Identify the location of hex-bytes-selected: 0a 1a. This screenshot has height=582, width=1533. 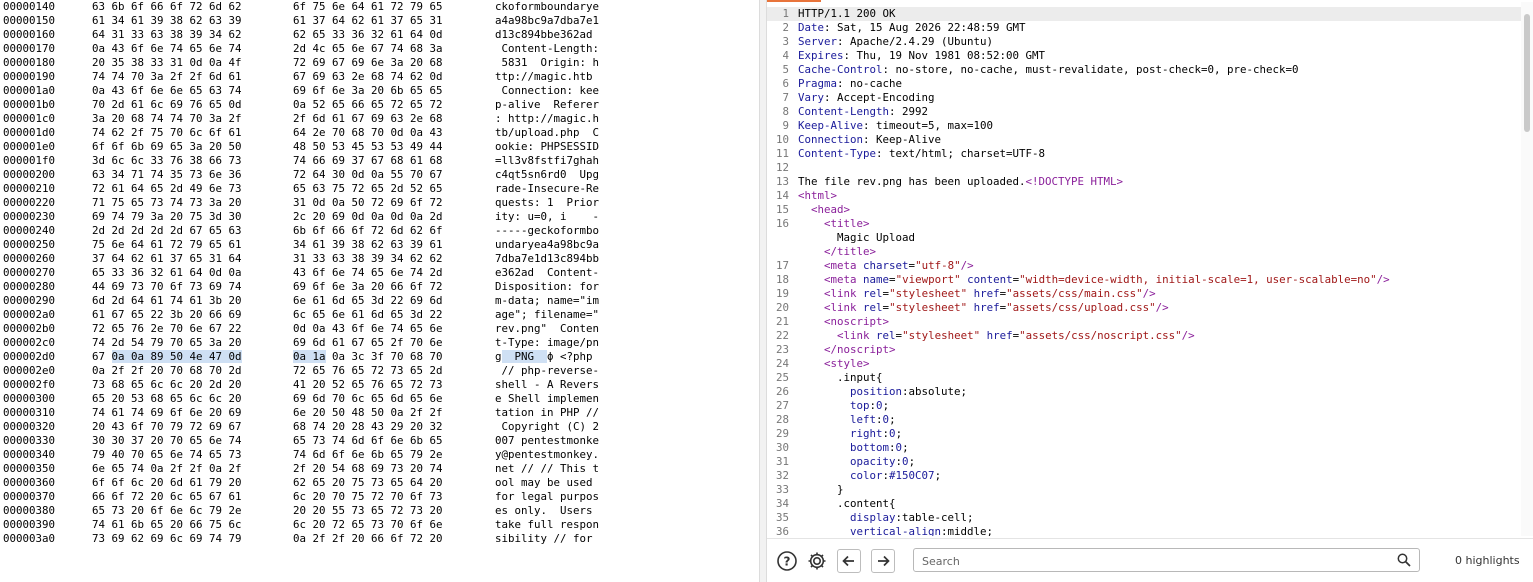
(309, 356).